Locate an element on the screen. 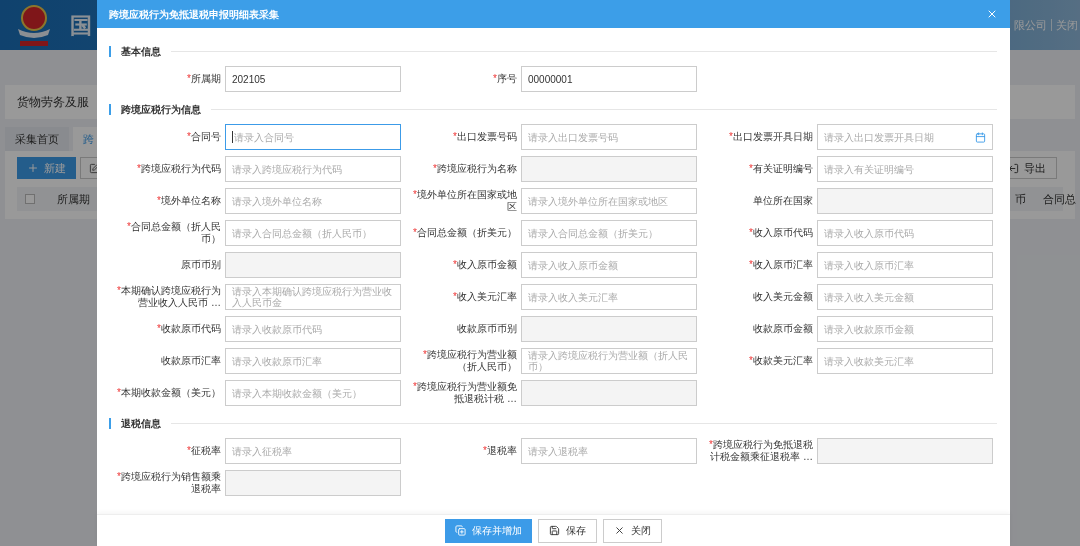  field-label: *境外单位名称 is located at coordinates (189, 201).